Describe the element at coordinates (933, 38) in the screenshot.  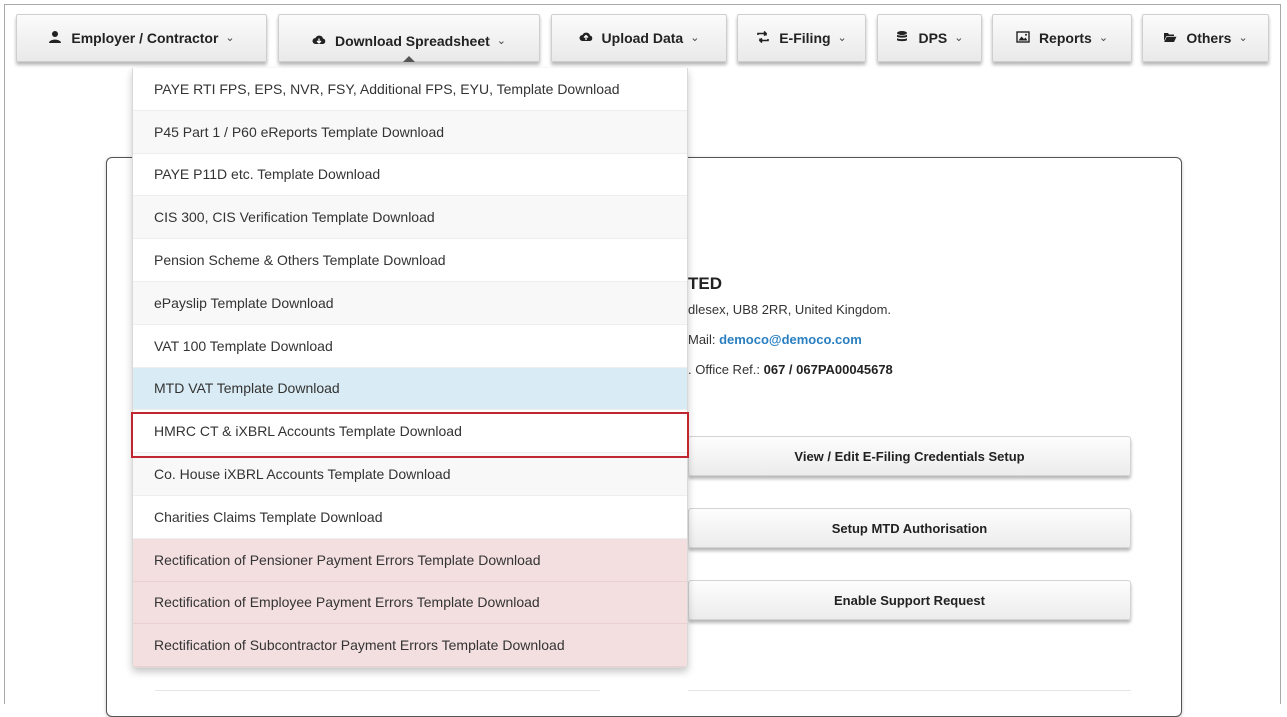
I see `nav-dps-label: DPS` at that location.